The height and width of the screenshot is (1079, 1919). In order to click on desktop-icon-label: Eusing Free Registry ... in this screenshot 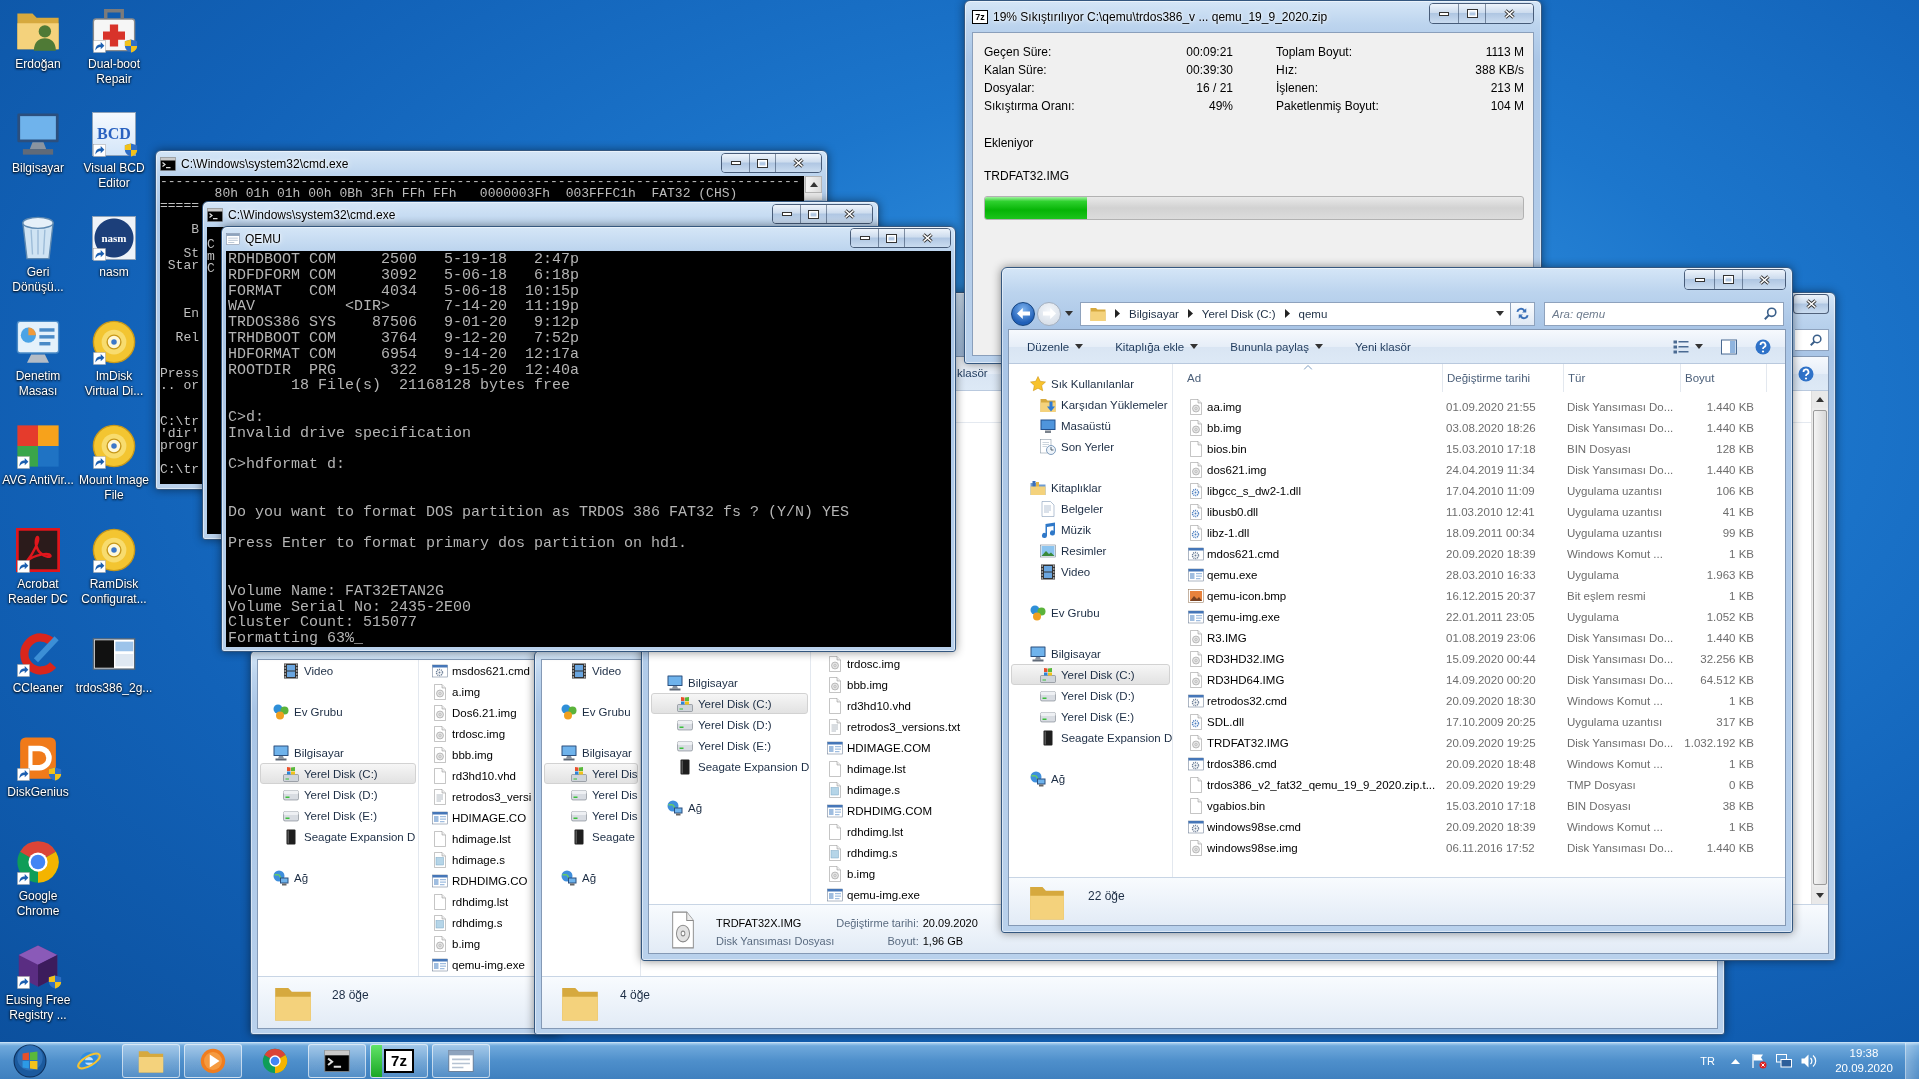, I will do `click(38, 1008)`.